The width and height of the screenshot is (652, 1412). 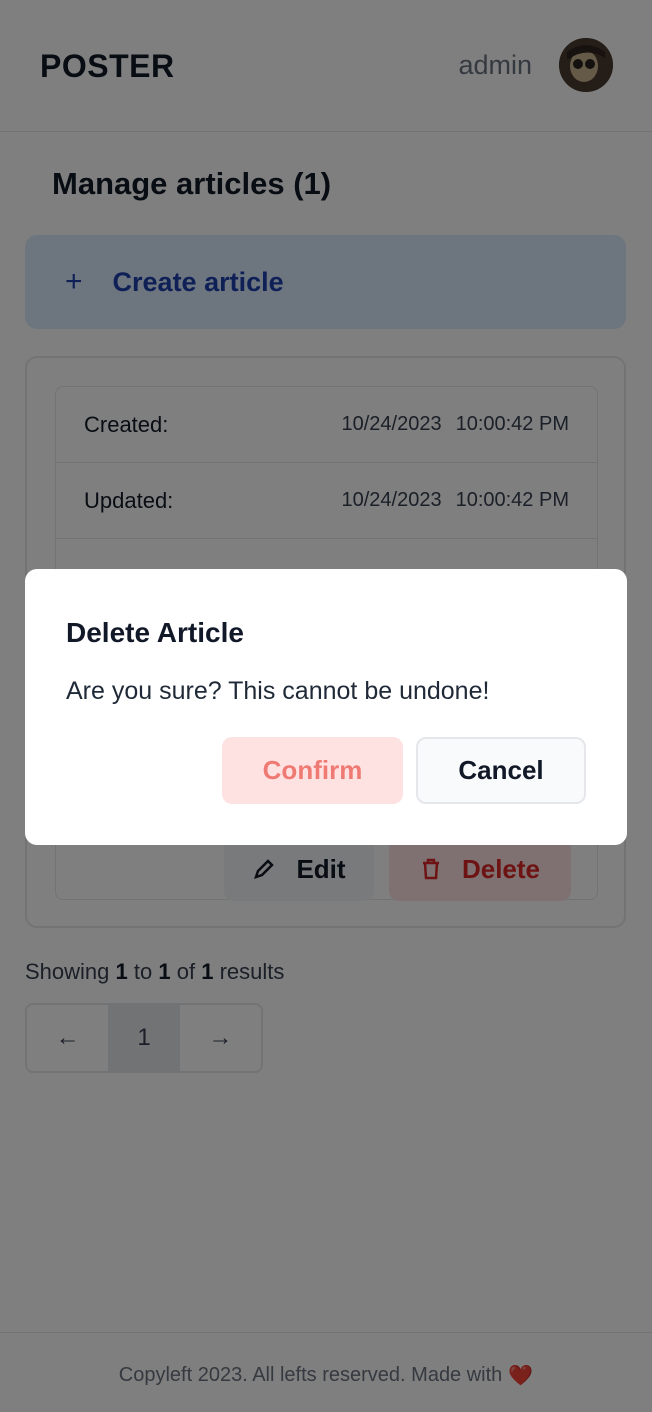 I want to click on dialog-title: Delete Article, so click(x=155, y=632).